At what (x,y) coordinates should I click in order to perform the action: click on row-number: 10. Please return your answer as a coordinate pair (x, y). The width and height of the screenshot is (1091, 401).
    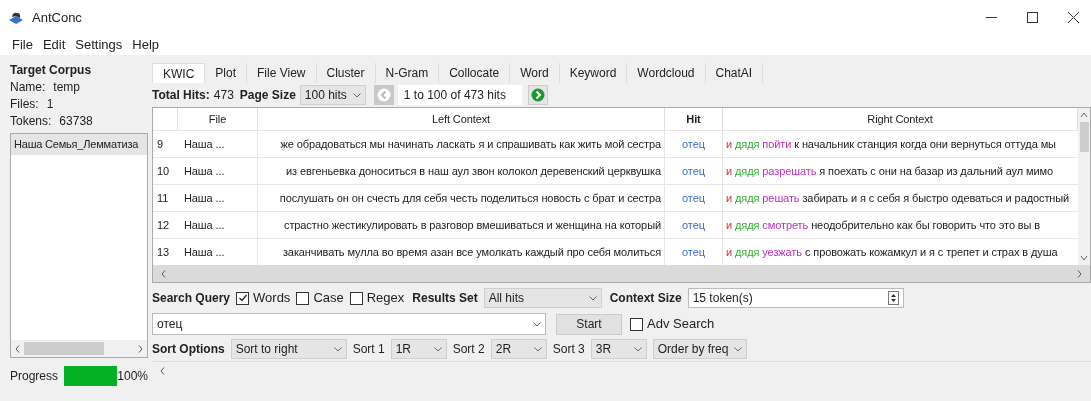
    Looking at the image, I should click on (165, 170).